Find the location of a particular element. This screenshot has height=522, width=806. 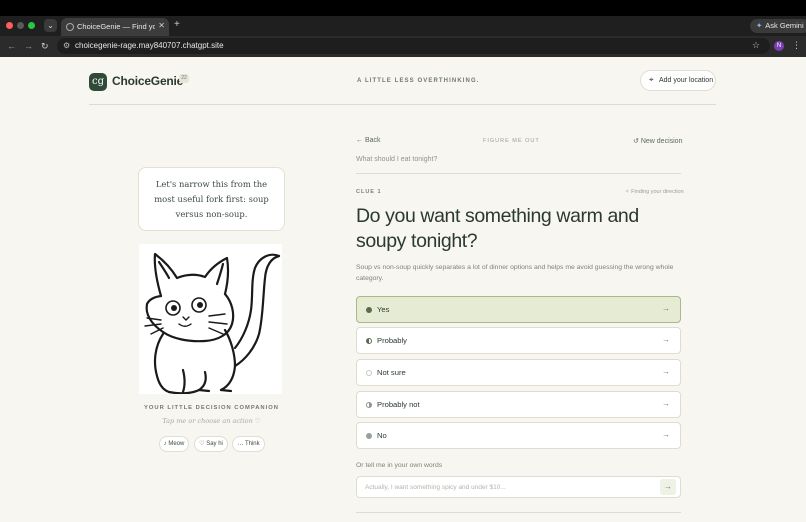

brand-name: ChoiceGenie is located at coordinates (147, 81).